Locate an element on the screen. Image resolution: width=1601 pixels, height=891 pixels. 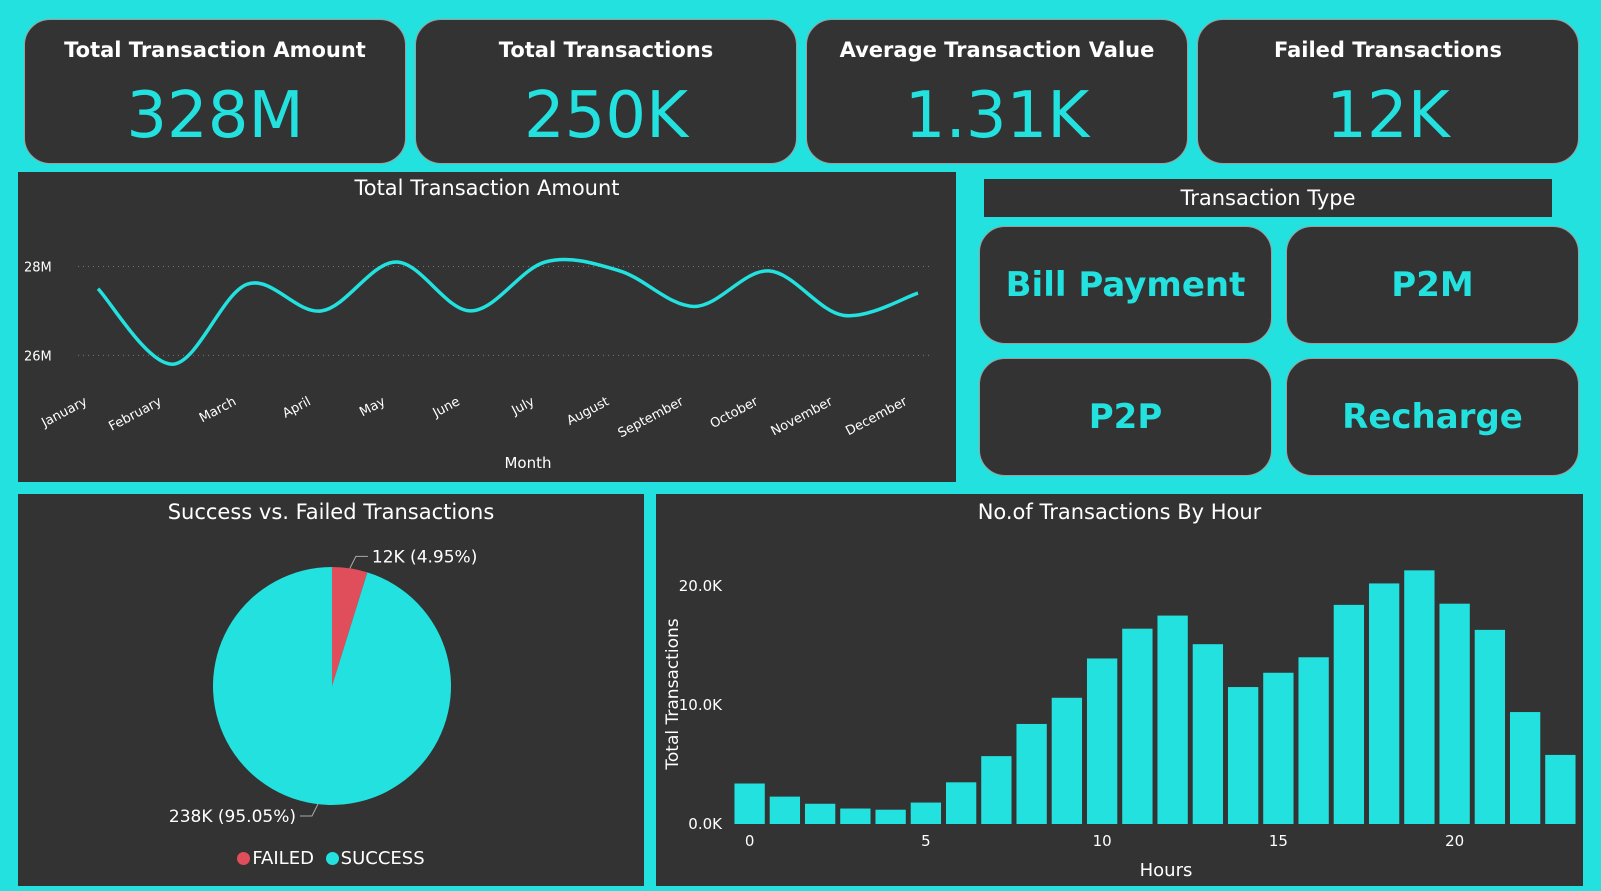
label-leader-success is located at coordinates (309, 810).